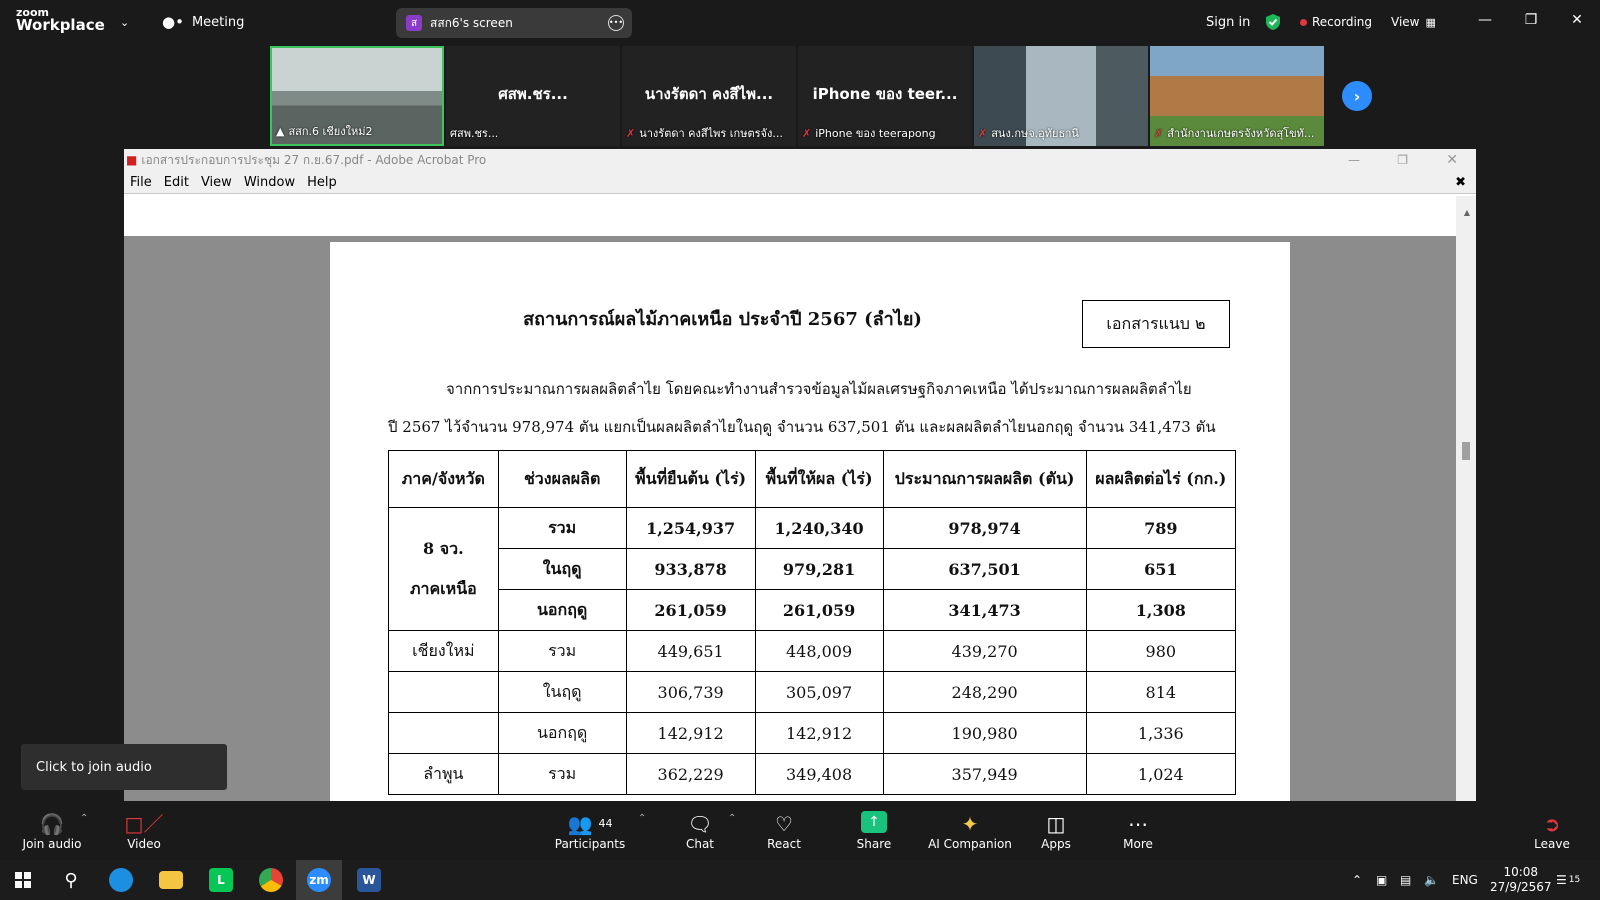 This screenshot has width=1600, height=900. Describe the element at coordinates (322, 182) in the screenshot. I see `menu-help: Help` at that location.